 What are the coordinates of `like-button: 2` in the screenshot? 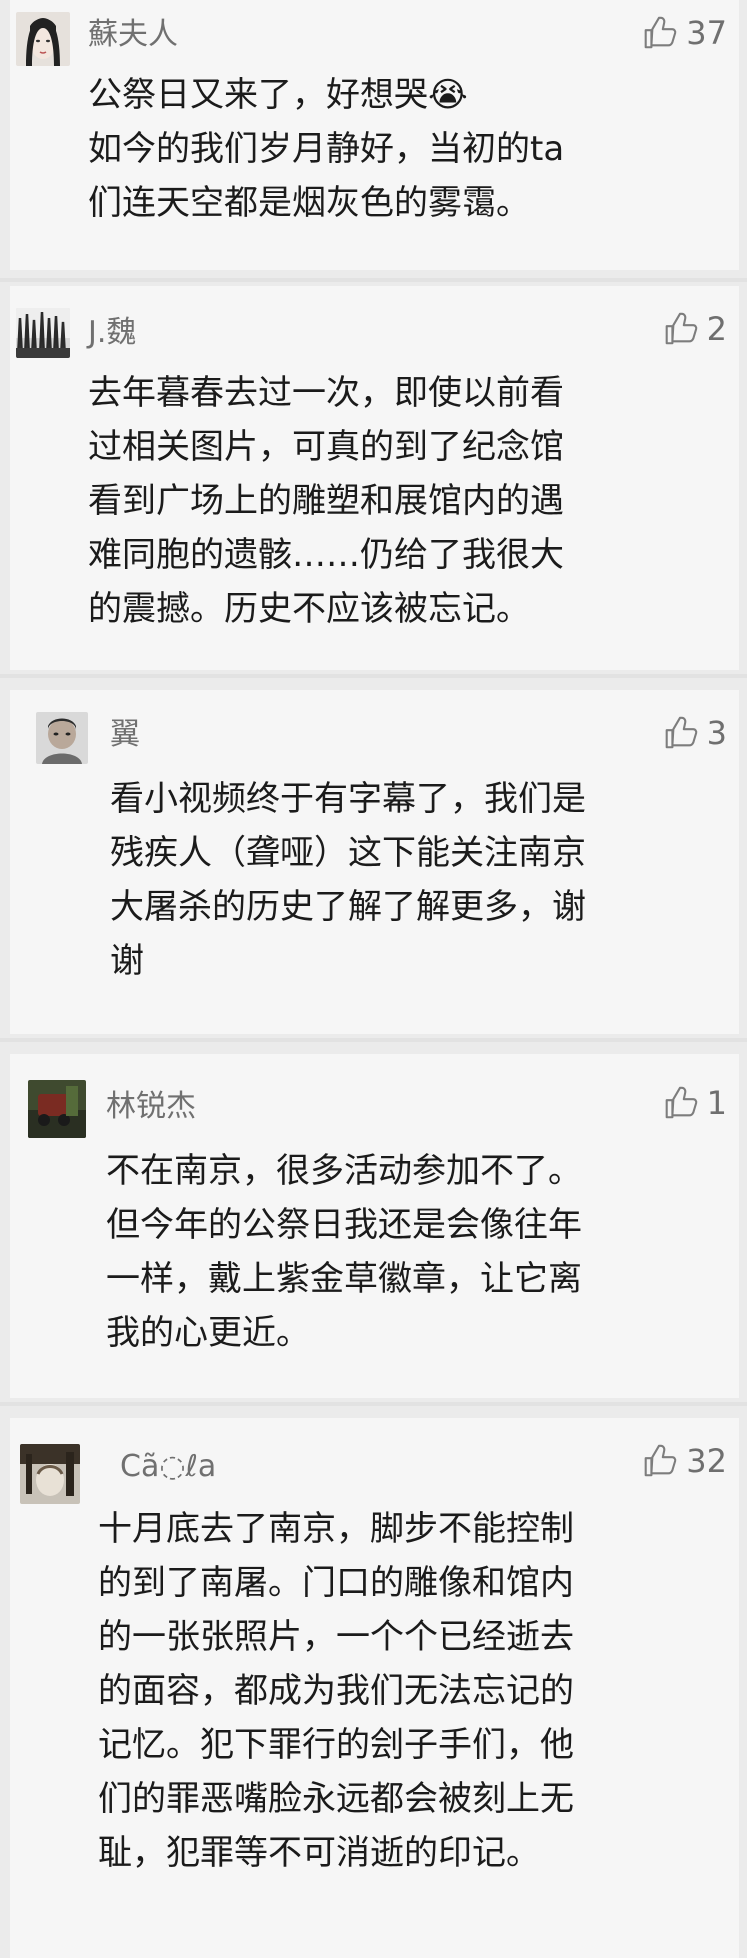 It's located at (694, 329).